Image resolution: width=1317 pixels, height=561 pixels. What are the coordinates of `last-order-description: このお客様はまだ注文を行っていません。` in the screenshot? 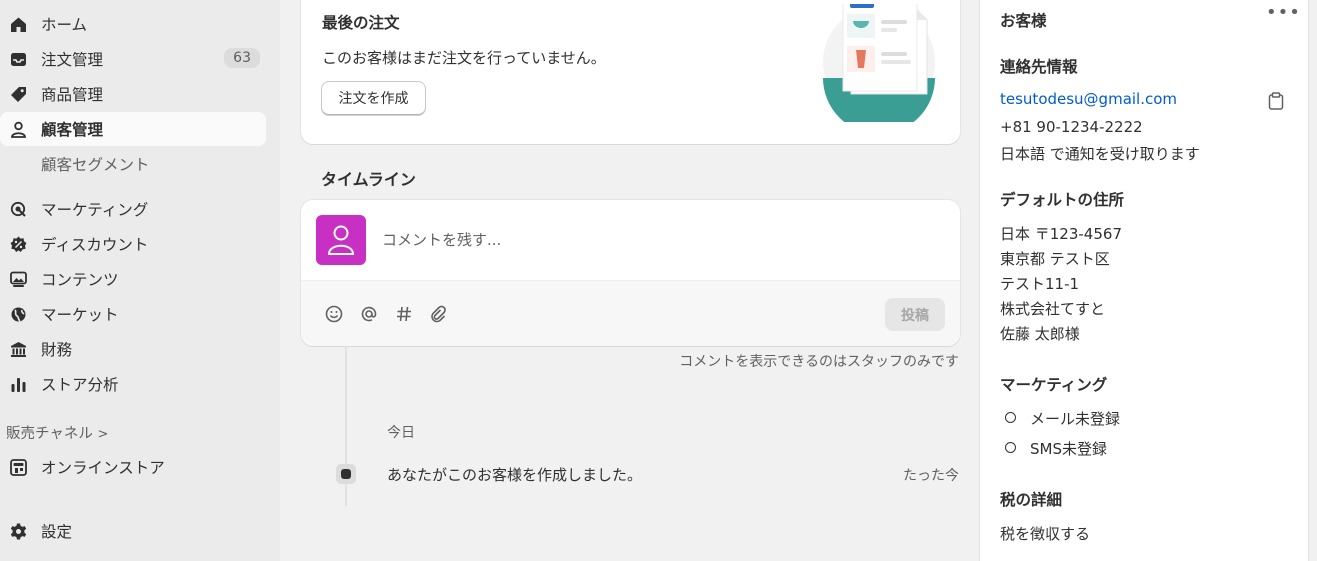 It's located at (464, 58).